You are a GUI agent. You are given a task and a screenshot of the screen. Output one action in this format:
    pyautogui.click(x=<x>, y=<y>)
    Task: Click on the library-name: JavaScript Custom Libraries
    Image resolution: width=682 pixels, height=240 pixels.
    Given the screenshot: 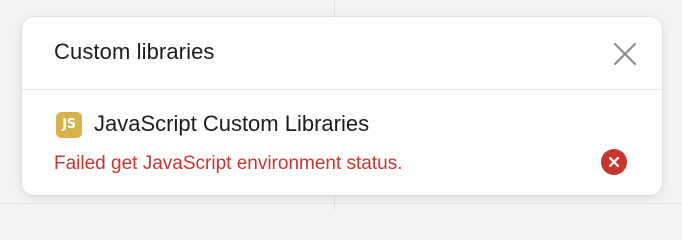 What is the action you would take?
    pyautogui.click(x=232, y=123)
    